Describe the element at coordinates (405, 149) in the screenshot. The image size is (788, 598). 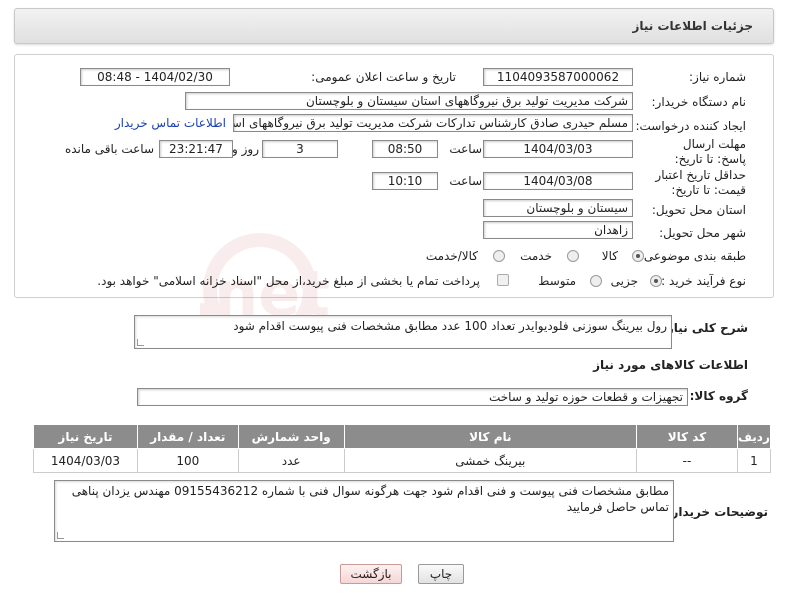
I see `reply-deadline-time-field: 08:50` at that location.